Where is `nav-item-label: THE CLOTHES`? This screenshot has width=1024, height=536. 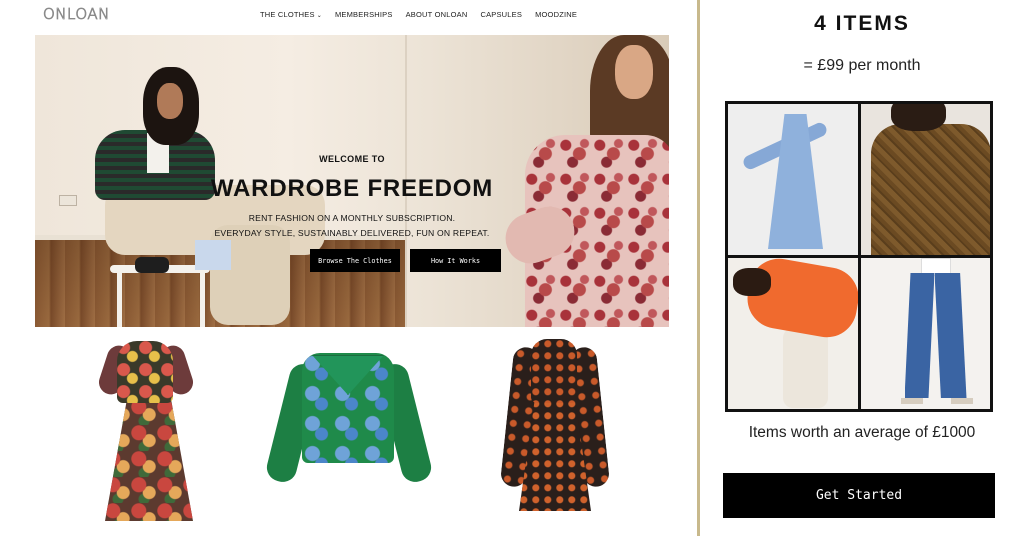
nav-item-label: THE CLOTHES is located at coordinates (287, 14).